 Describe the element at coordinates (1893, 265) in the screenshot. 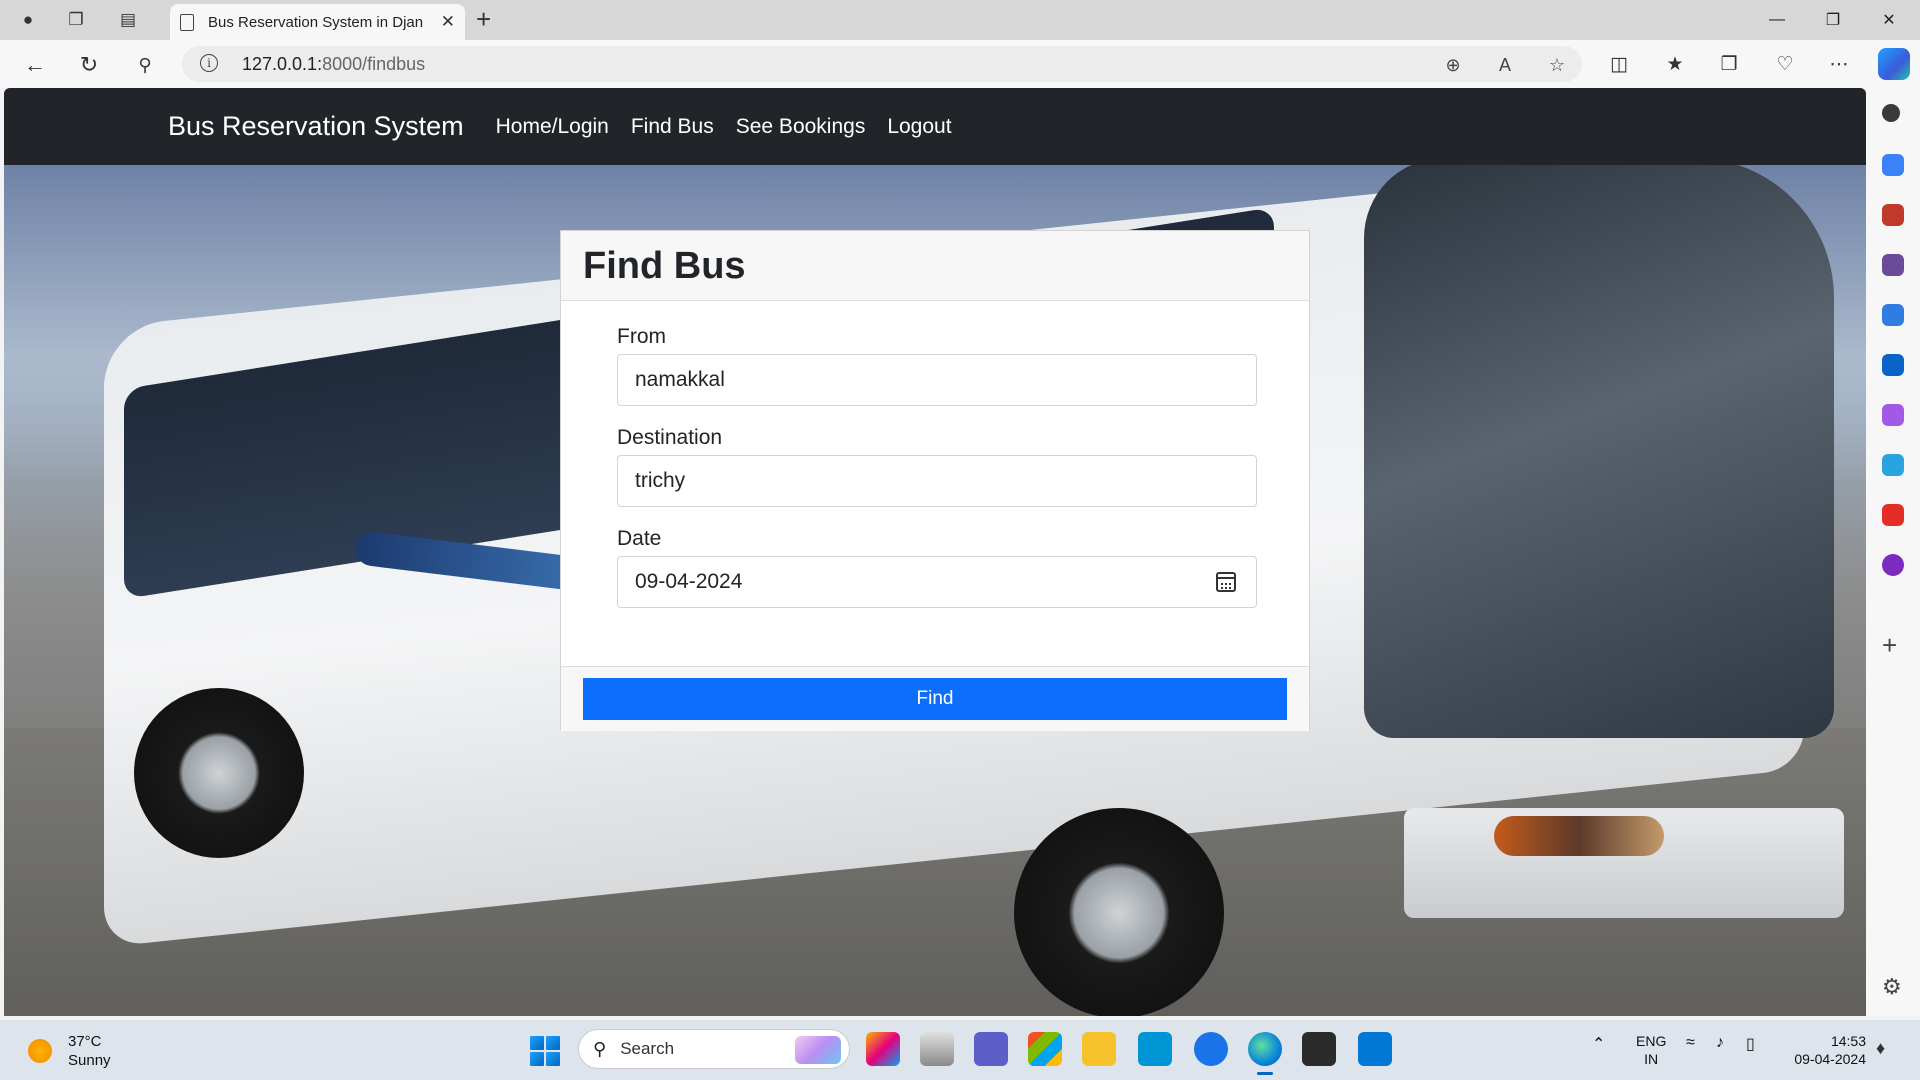

I see `sidebar-games-icon` at that location.